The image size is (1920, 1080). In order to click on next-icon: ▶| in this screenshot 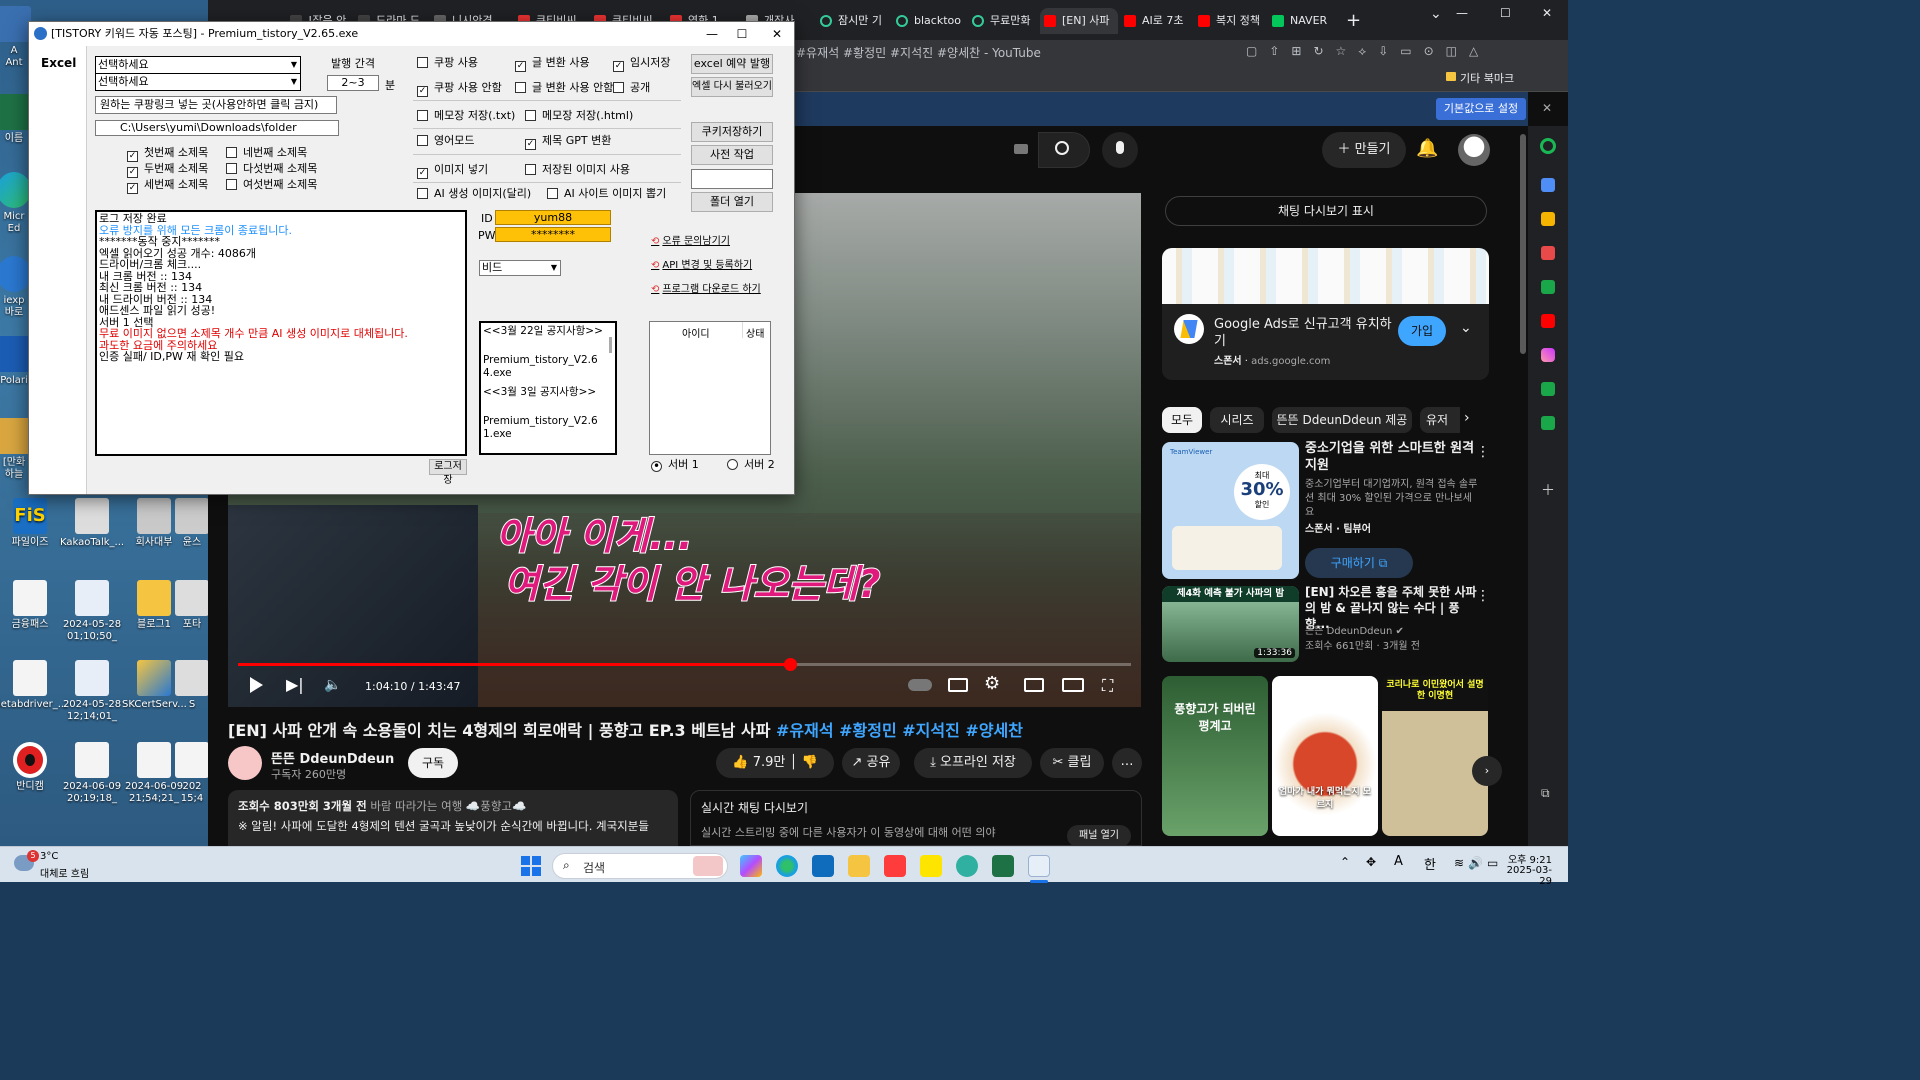, I will do `click(295, 685)`.